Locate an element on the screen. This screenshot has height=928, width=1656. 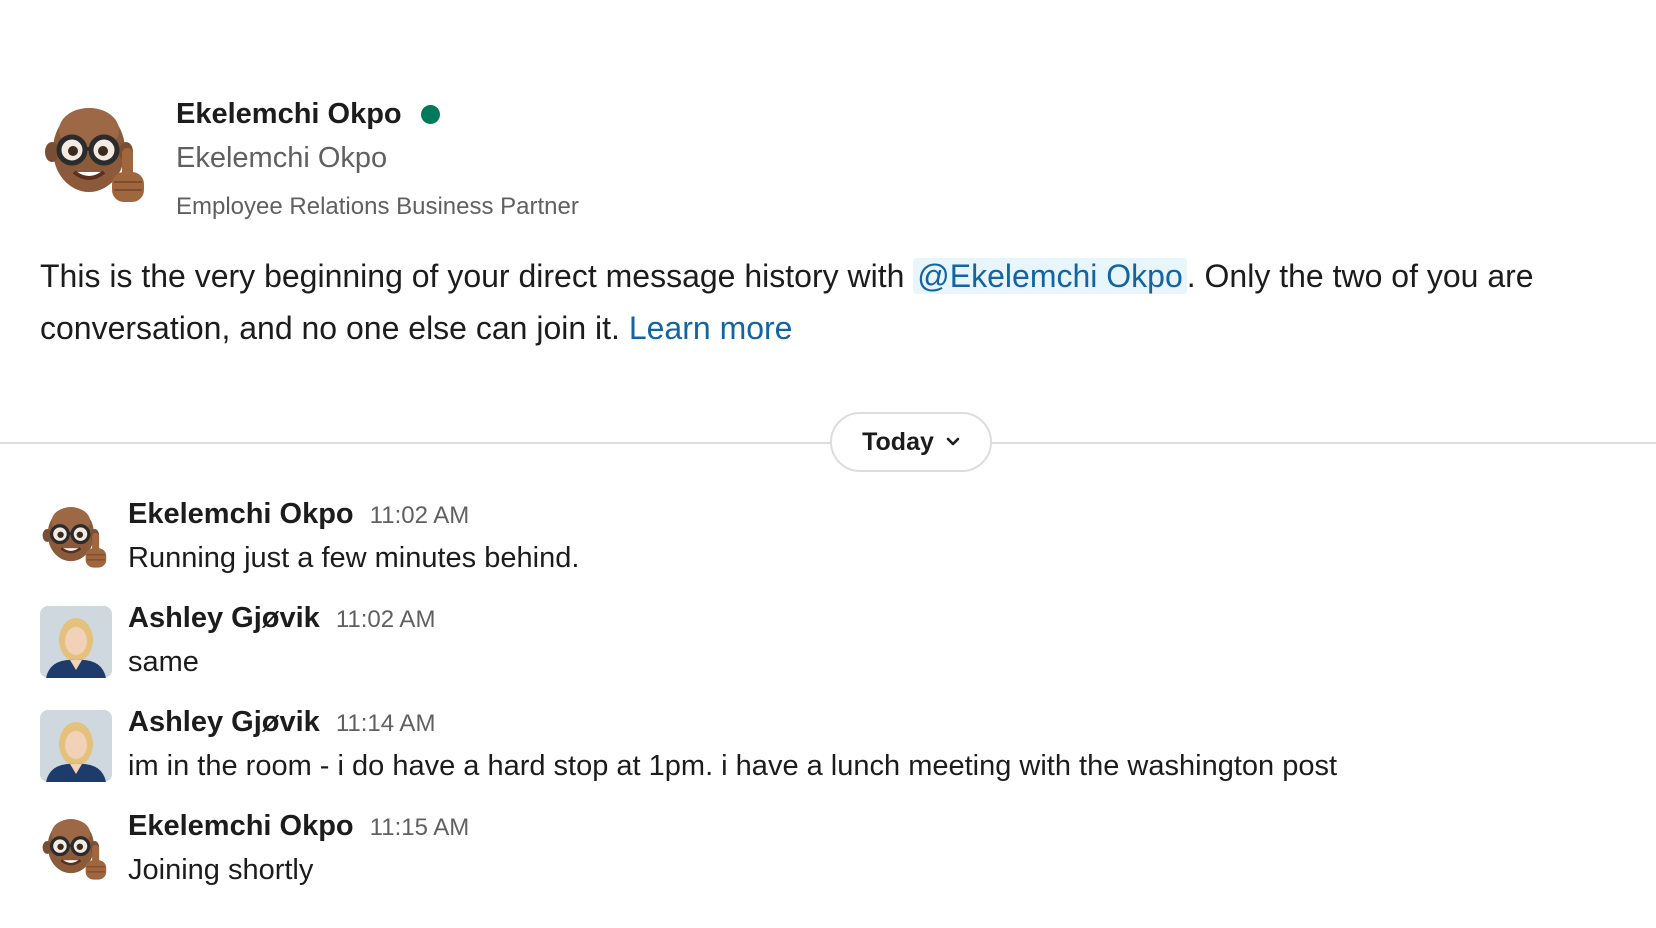
message-timestamp: 11:15 AM is located at coordinates (420, 828).